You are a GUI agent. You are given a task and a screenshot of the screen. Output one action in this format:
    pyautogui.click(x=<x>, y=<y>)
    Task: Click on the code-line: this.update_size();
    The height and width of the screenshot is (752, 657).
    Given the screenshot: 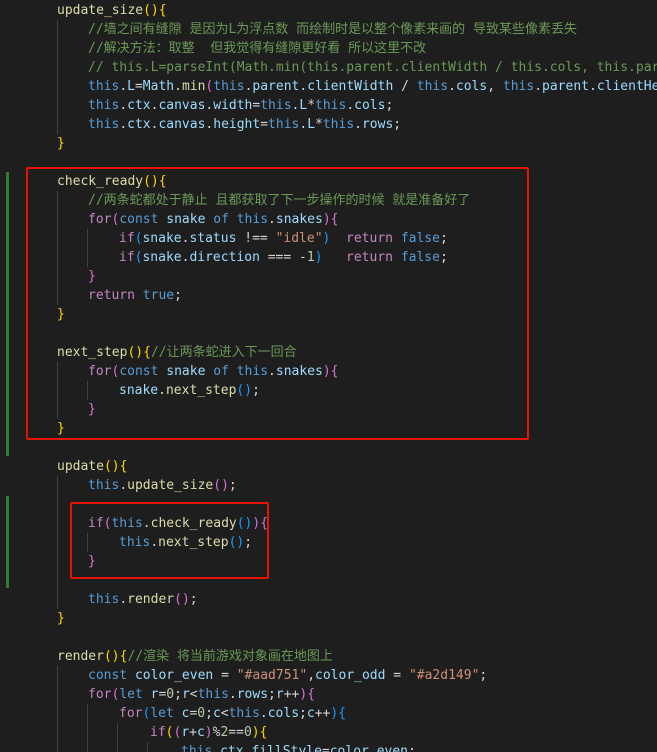 What is the action you would take?
    pyautogui.click(x=162, y=485)
    